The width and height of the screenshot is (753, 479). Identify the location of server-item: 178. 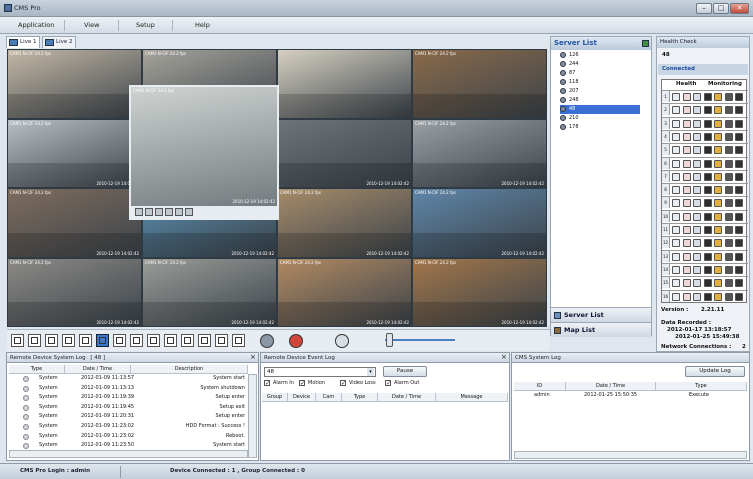
(569, 127).